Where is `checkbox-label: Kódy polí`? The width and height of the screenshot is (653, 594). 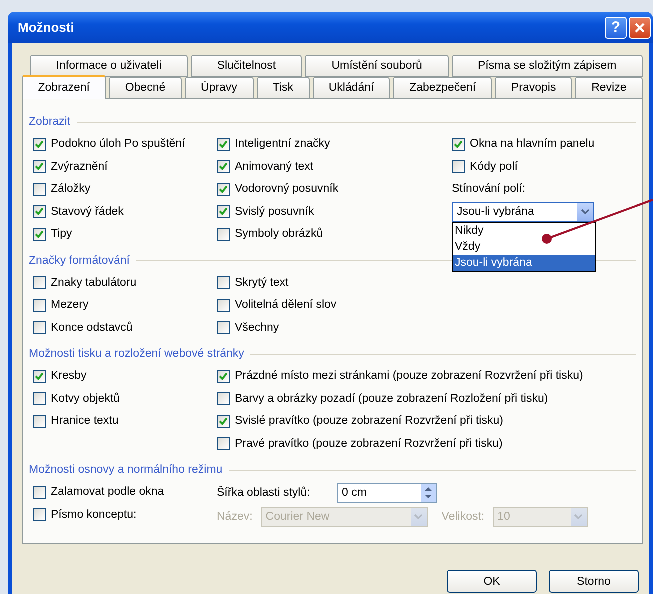
checkbox-label: Kódy polí is located at coordinates (494, 166).